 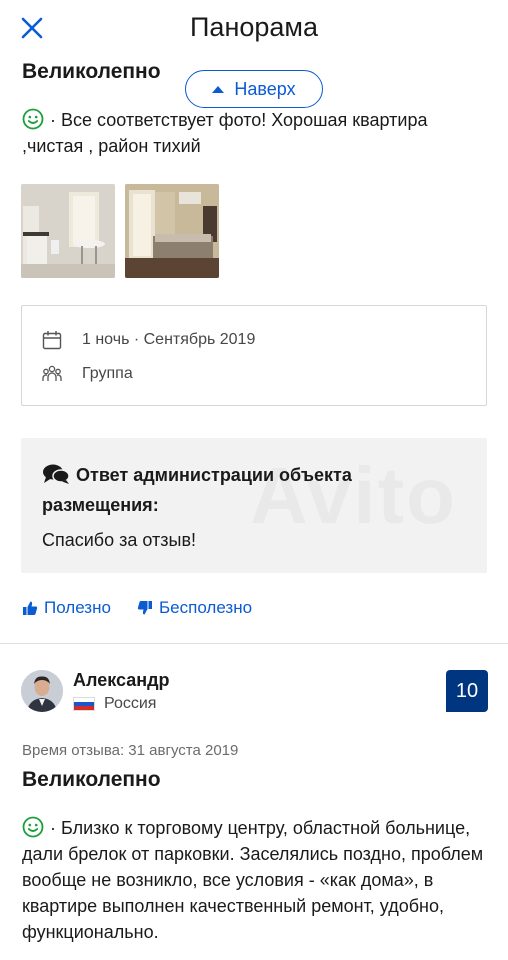 I want to click on stay-duration-text: 1 ночь · Сентябрь 2019, so click(x=169, y=339).